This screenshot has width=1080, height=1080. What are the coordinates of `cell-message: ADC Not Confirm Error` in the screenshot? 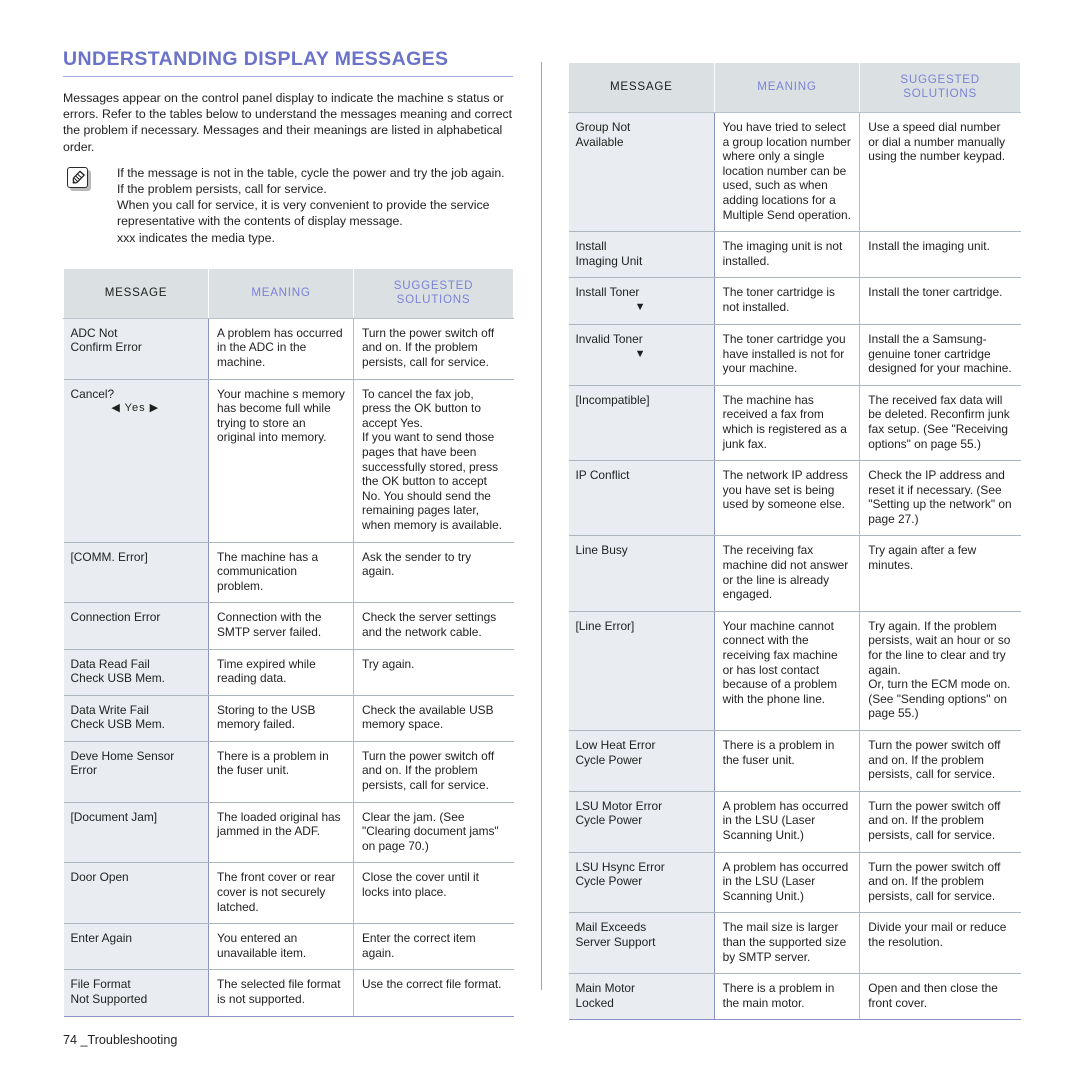 It's located at (136, 349).